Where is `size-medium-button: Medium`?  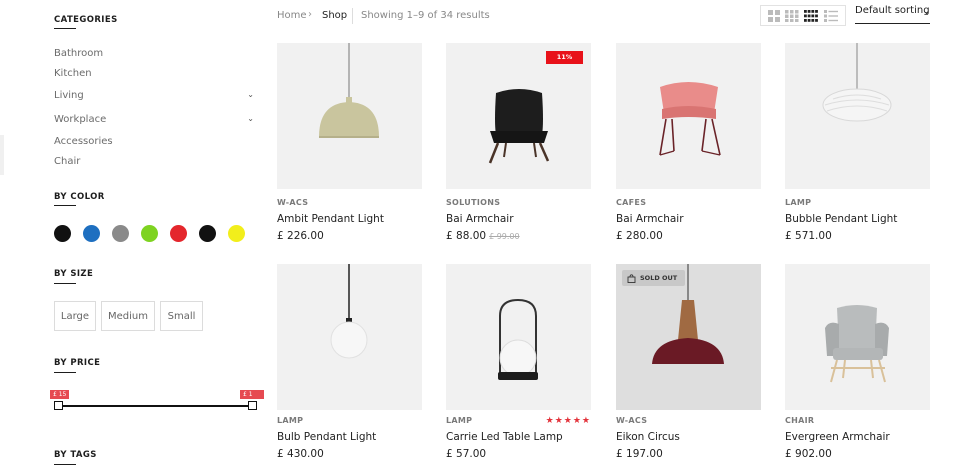 size-medium-button: Medium is located at coordinates (128, 316).